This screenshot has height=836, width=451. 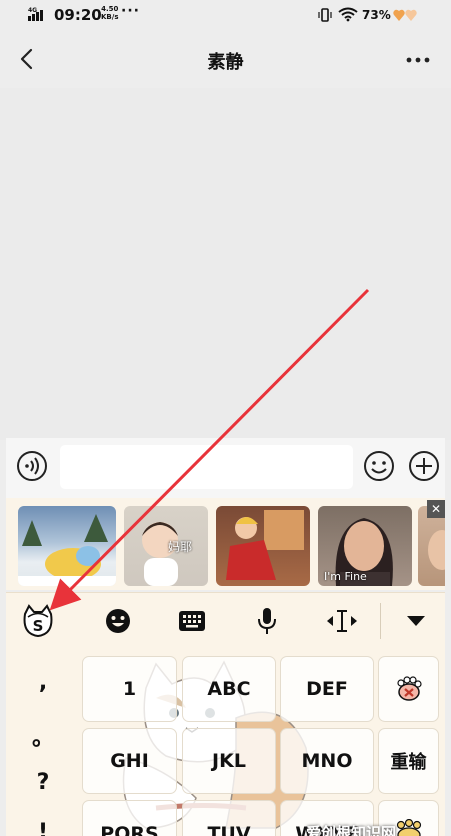 I want to click on close-stickers-button: ✕, so click(x=436, y=509).